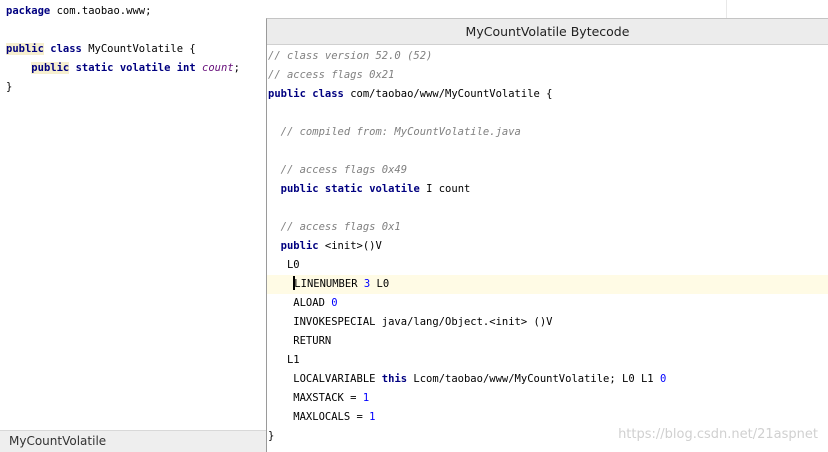 The width and height of the screenshot is (828, 452). Describe the element at coordinates (325, 379) in the screenshot. I see `bytecode-token: LOCALVARIABLE` at that location.